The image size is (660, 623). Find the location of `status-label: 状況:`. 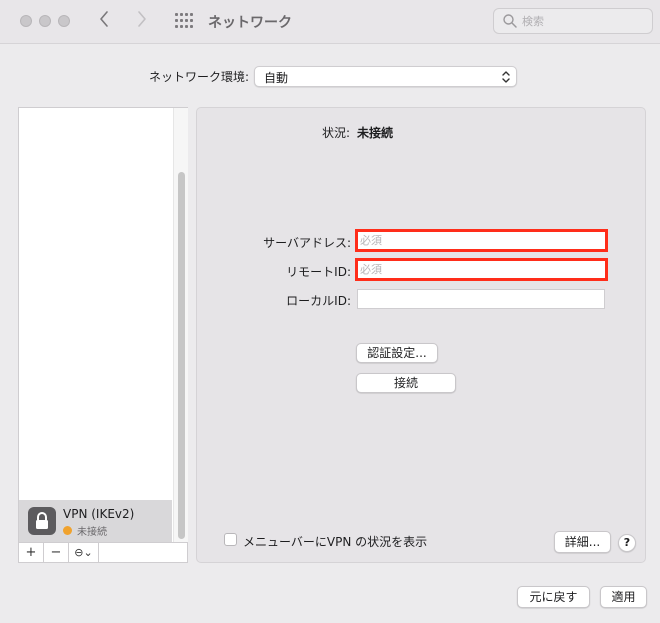

status-label: 状況: is located at coordinates (335, 133).